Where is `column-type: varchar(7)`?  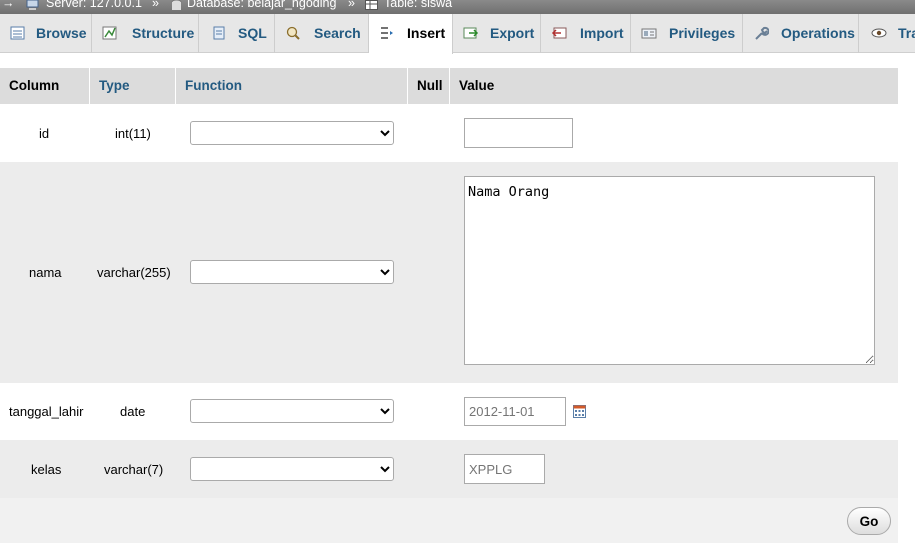 column-type: varchar(7) is located at coordinates (134, 469).